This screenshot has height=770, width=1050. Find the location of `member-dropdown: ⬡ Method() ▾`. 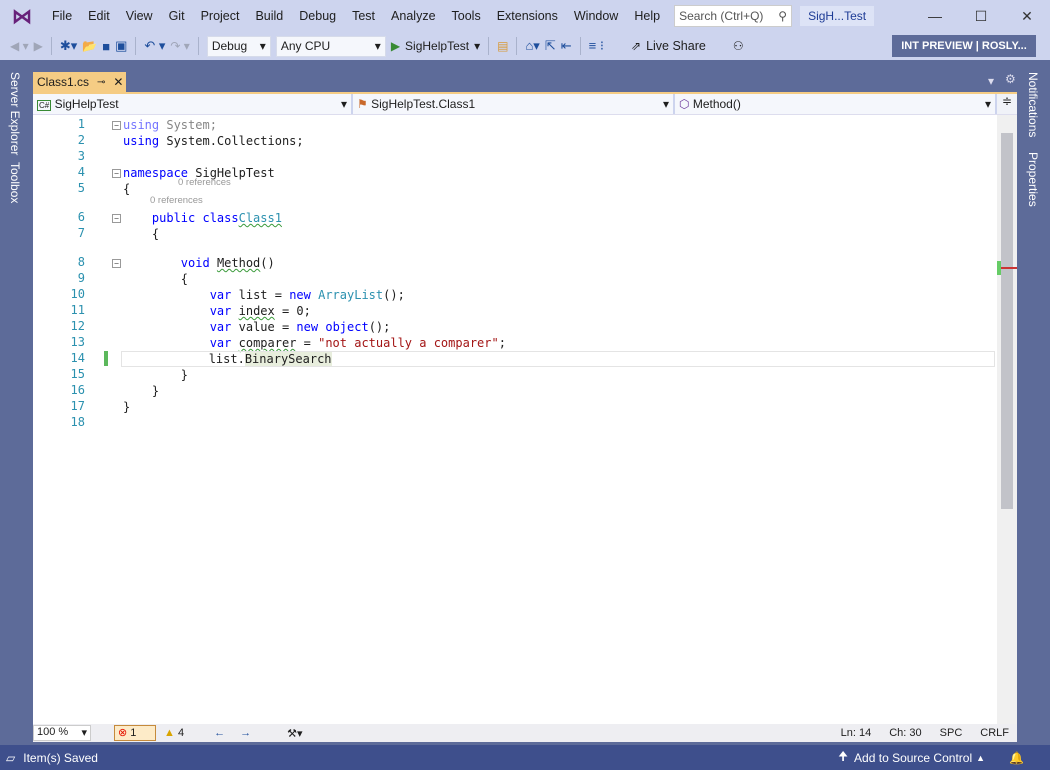

member-dropdown: ⬡ Method() ▾ is located at coordinates (836, 104).